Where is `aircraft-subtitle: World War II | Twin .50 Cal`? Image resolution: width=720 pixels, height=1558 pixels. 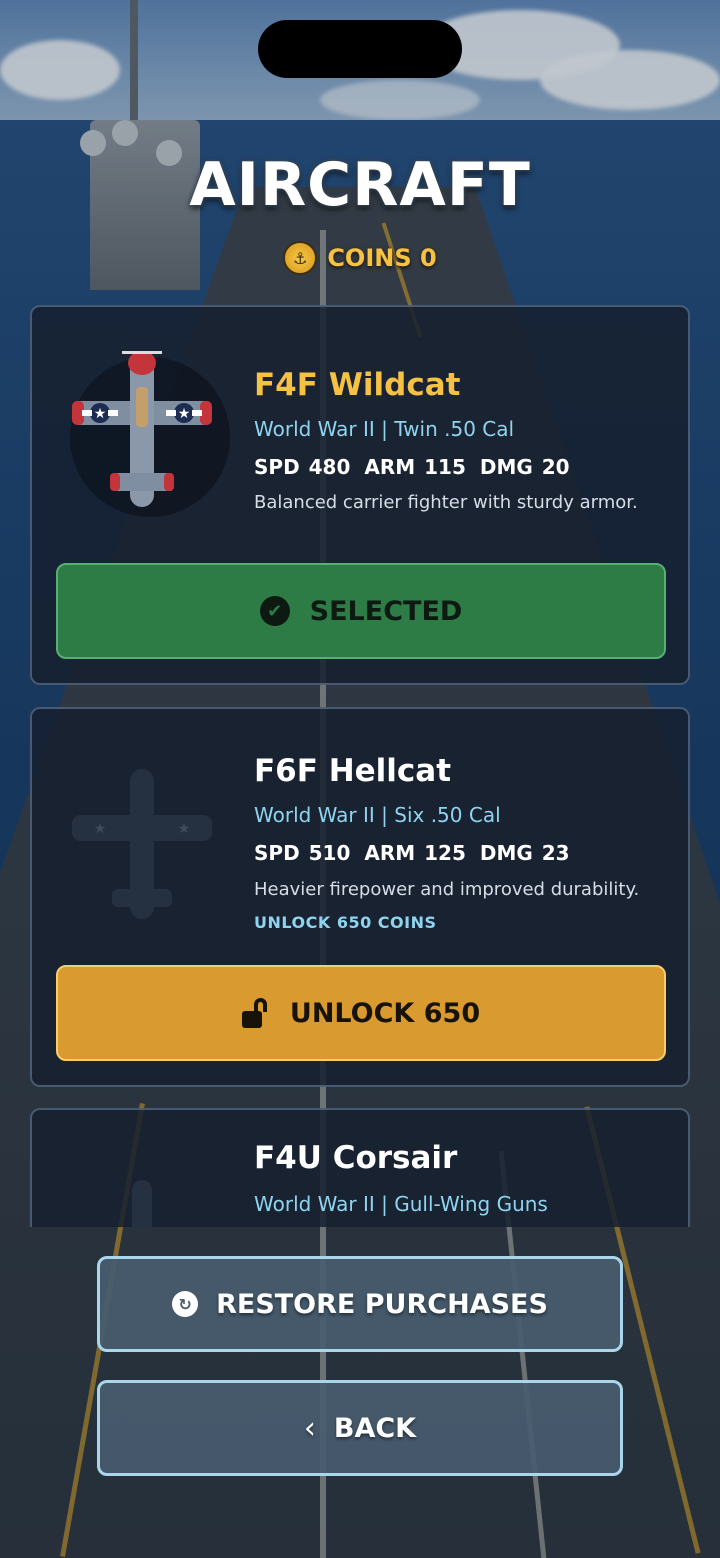 aircraft-subtitle: World War II | Twin .50 Cal is located at coordinates (384, 429).